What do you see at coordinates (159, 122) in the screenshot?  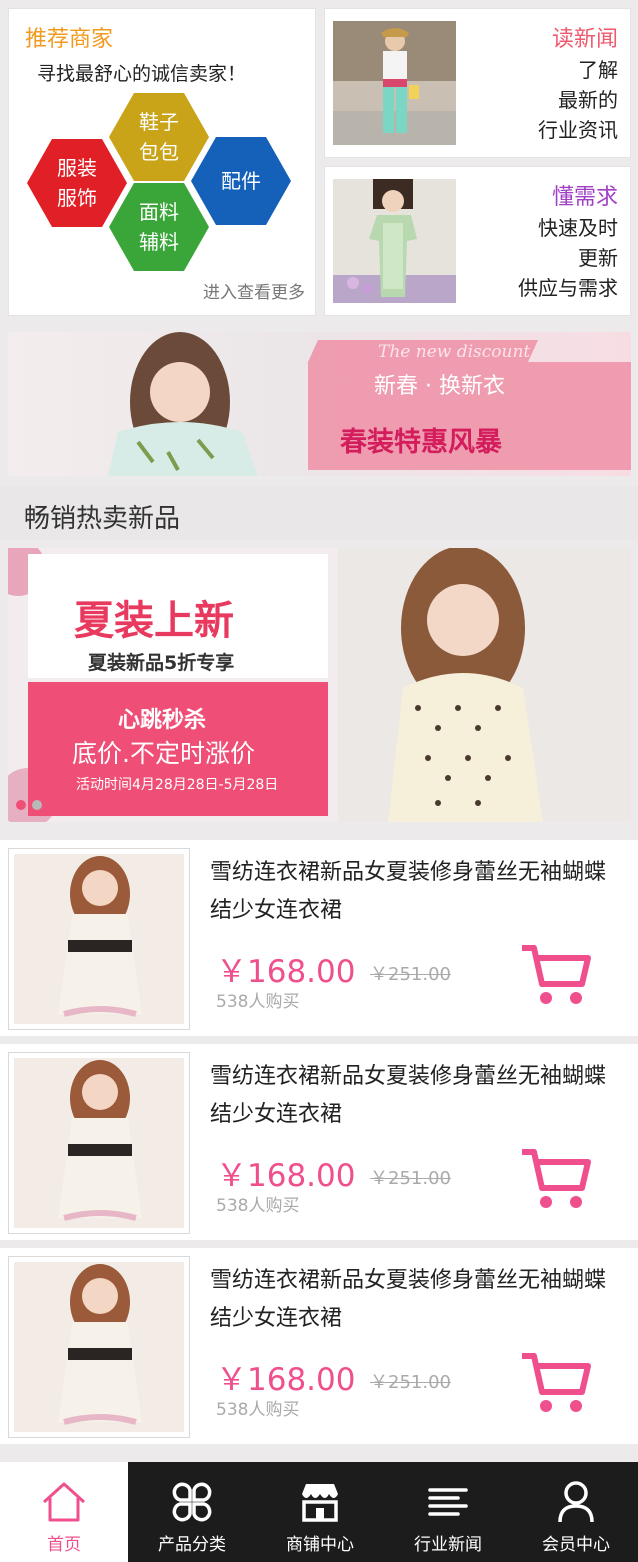 I see `hex-label-1: 鞋子` at bounding box center [159, 122].